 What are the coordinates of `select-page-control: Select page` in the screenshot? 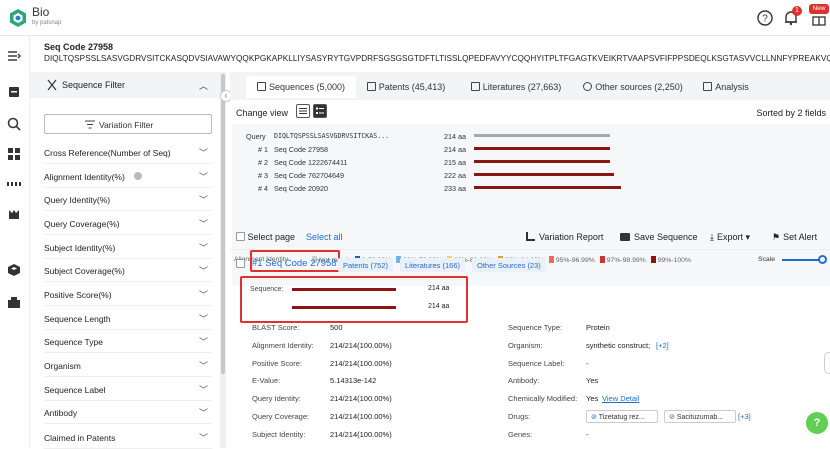 It's located at (265, 237).